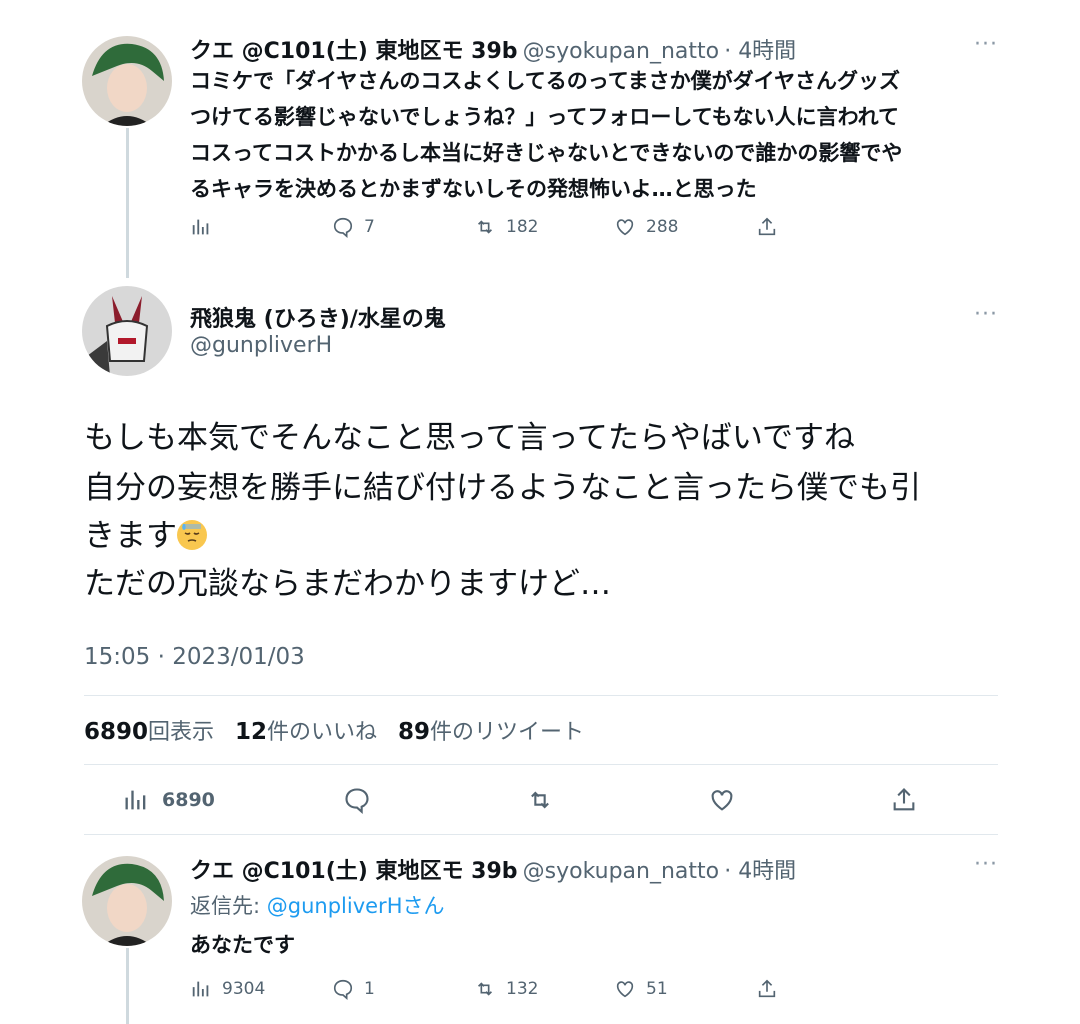 This screenshot has width=1080, height=1024. I want to click on reply-button, so click(357, 800).